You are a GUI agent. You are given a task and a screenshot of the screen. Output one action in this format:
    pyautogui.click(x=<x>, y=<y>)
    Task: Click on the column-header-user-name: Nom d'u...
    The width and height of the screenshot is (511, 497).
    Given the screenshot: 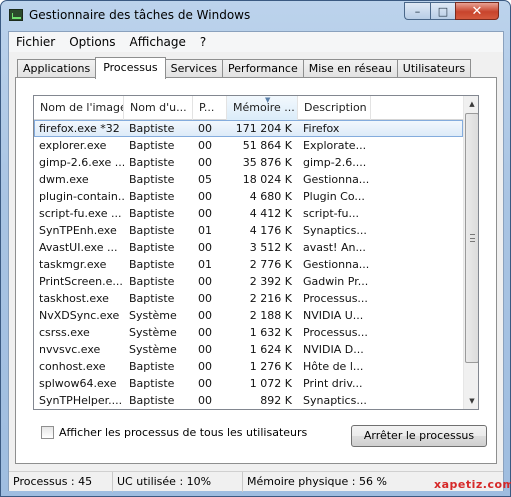 What is the action you would take?
    pyautogui.click(x=158, y=108)
    